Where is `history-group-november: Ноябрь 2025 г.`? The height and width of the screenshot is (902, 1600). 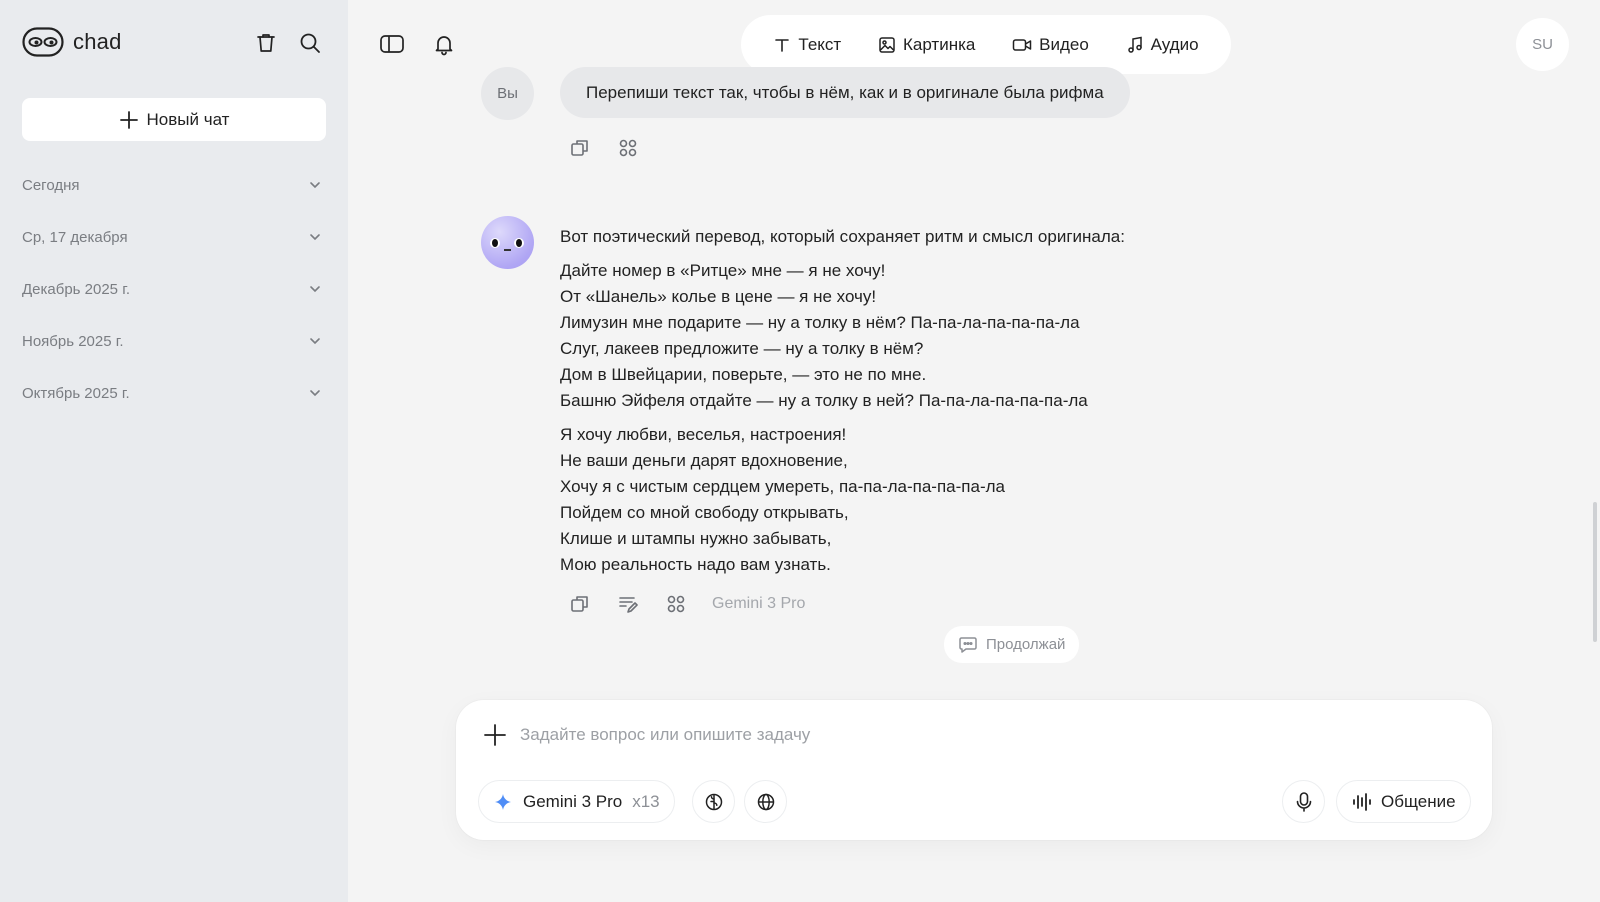 history-group-november: Ноябрь 2025 г. is located at coordinates (174, 341).